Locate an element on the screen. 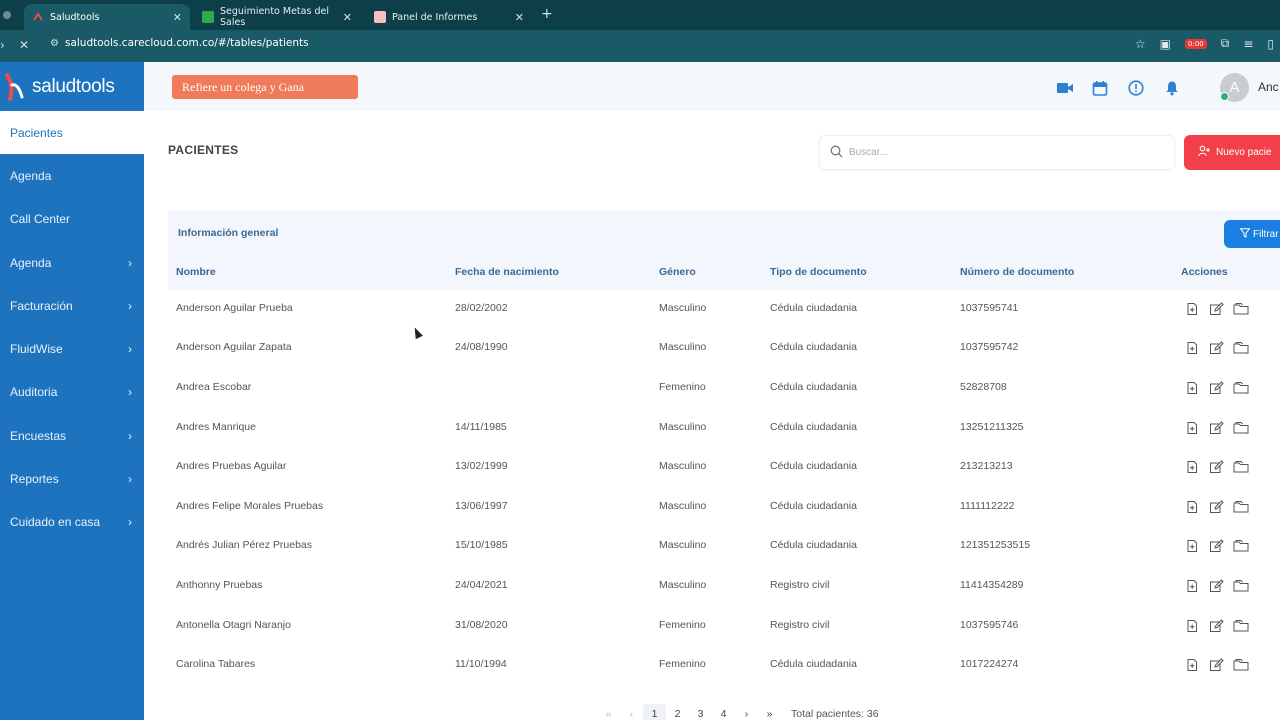 This screenshot has height=720, width=1280. column-header-tipo-documento: Tipo de documento is located at coordinates (818, 272).